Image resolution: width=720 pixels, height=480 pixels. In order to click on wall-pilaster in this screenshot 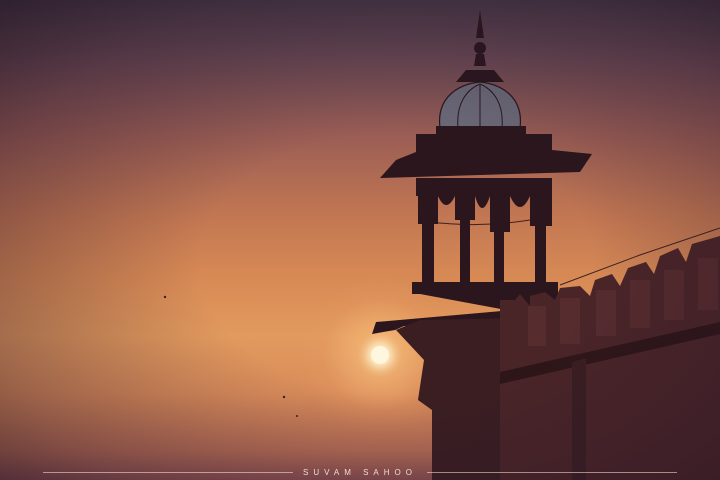, I will do `click(579, 419)`.